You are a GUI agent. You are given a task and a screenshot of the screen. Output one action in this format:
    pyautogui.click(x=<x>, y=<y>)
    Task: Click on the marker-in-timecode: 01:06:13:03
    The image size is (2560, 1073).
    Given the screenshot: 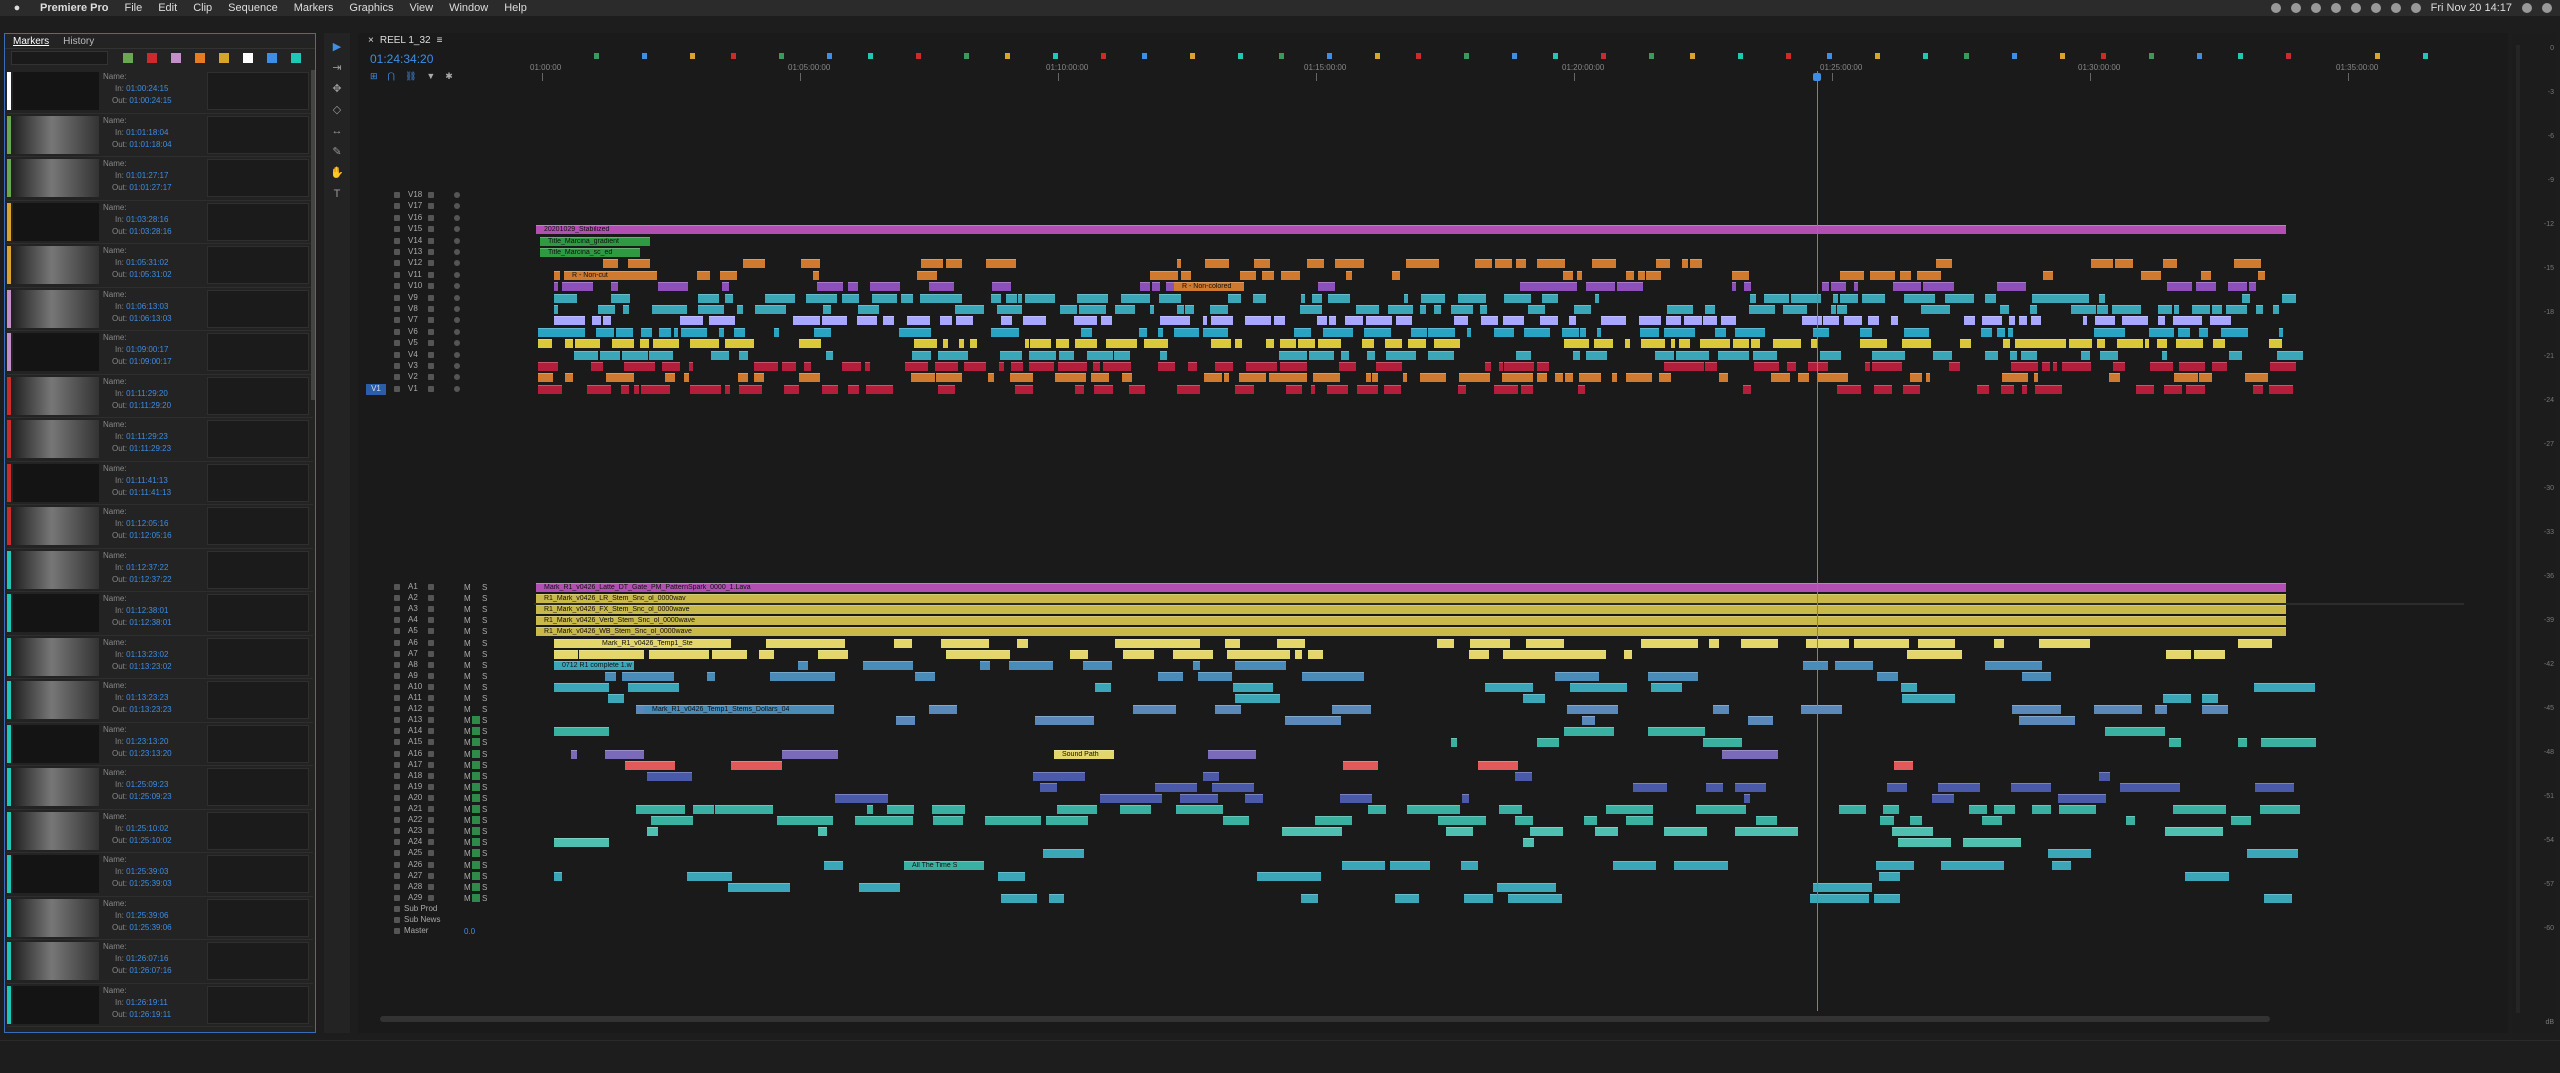 What is the action you would take?
    pyautogui.click(x=147, y=306)
    